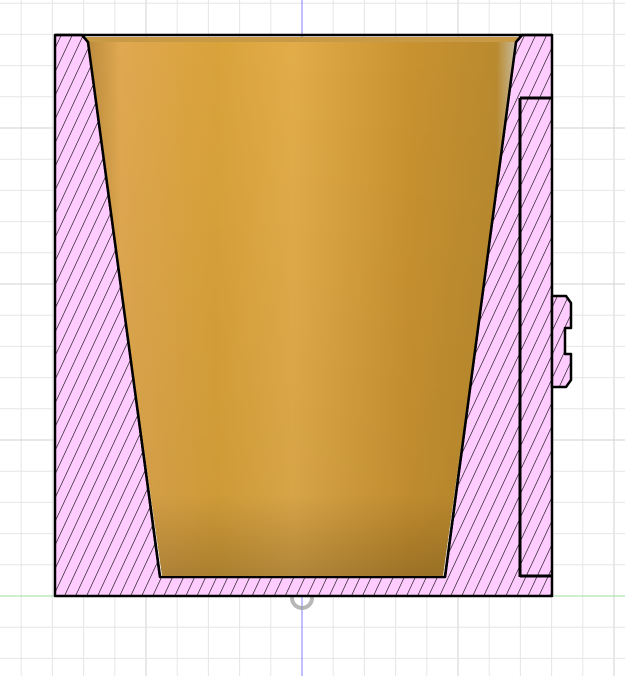 Image resolution: width=625 pixels, height=676 pixels. Describe the element at coordinates (561, 341) in the screenshot. I see `section-tab` at that location.